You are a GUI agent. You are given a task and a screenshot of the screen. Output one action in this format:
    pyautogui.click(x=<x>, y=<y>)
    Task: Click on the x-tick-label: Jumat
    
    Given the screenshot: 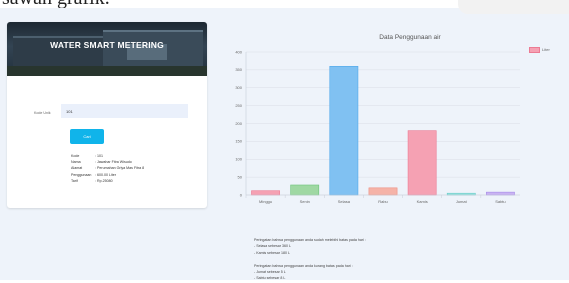 What is the action you would take?
    pyautogui.click(x=462, y=201)
    